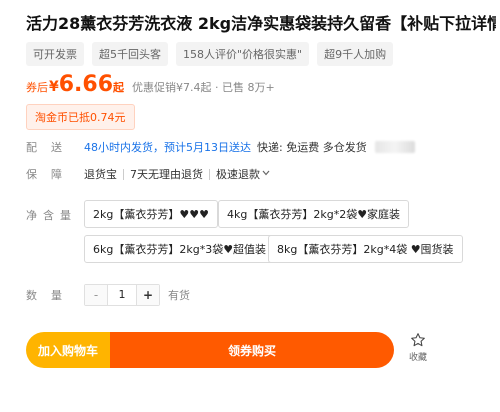 The width and height of the screenshot is (500, 412). I want to click on guarantee-return: 退货宝, so click(100, 174).